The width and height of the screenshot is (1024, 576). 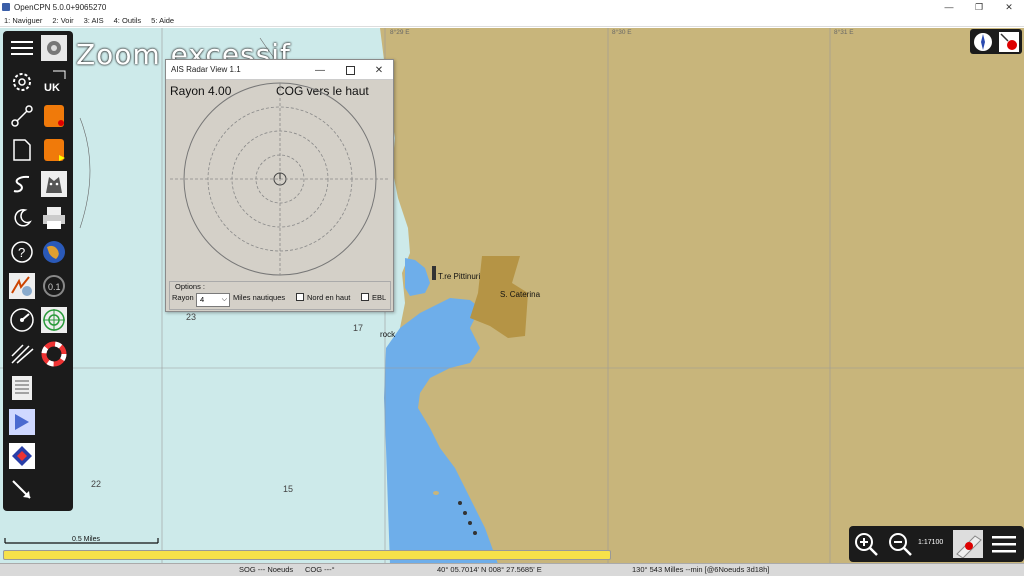 I want to click on settings-icon, so click(x=22, y=82).